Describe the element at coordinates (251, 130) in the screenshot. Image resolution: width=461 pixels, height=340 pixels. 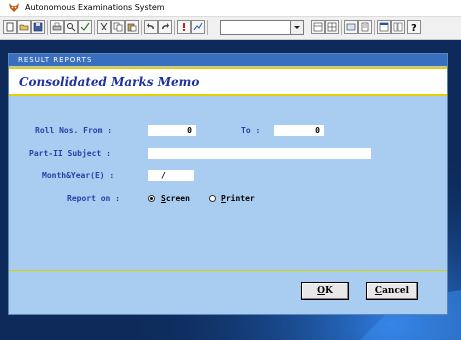
I see `roll-to-label: To :` at that location.